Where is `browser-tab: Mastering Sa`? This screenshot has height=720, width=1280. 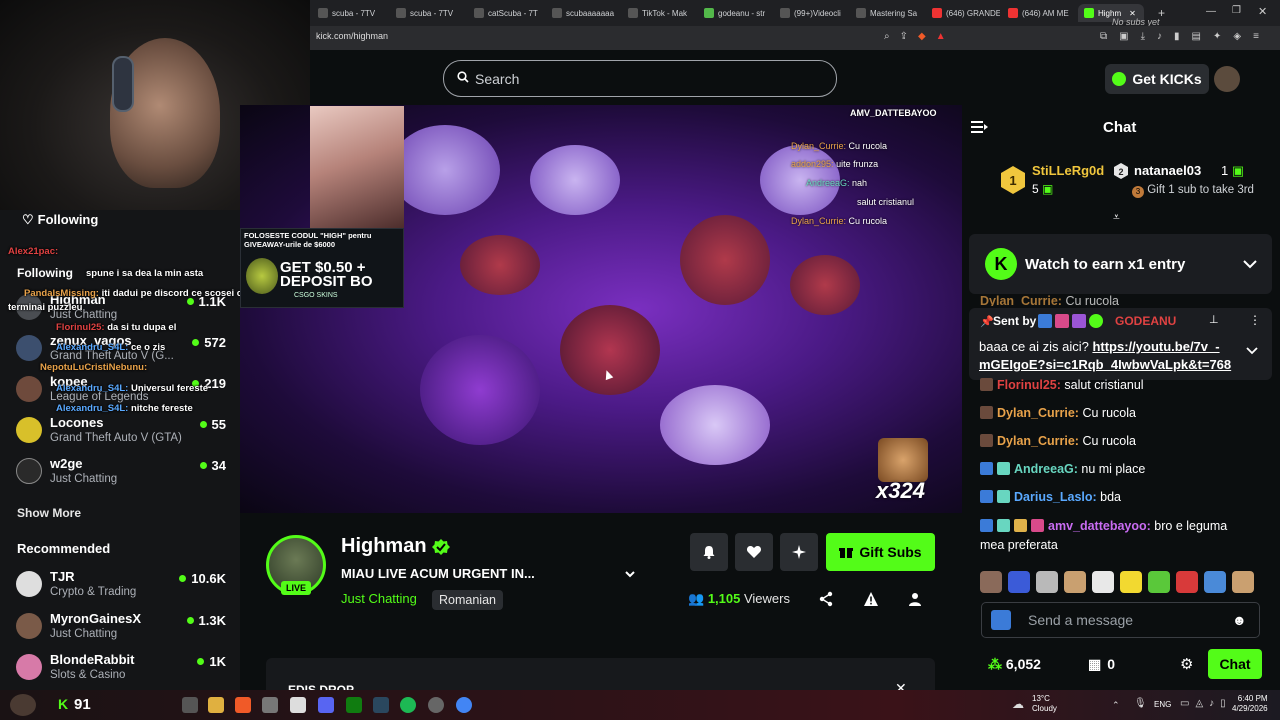
browser-tab: Mastering Sa is located at coordinates (887, 13).